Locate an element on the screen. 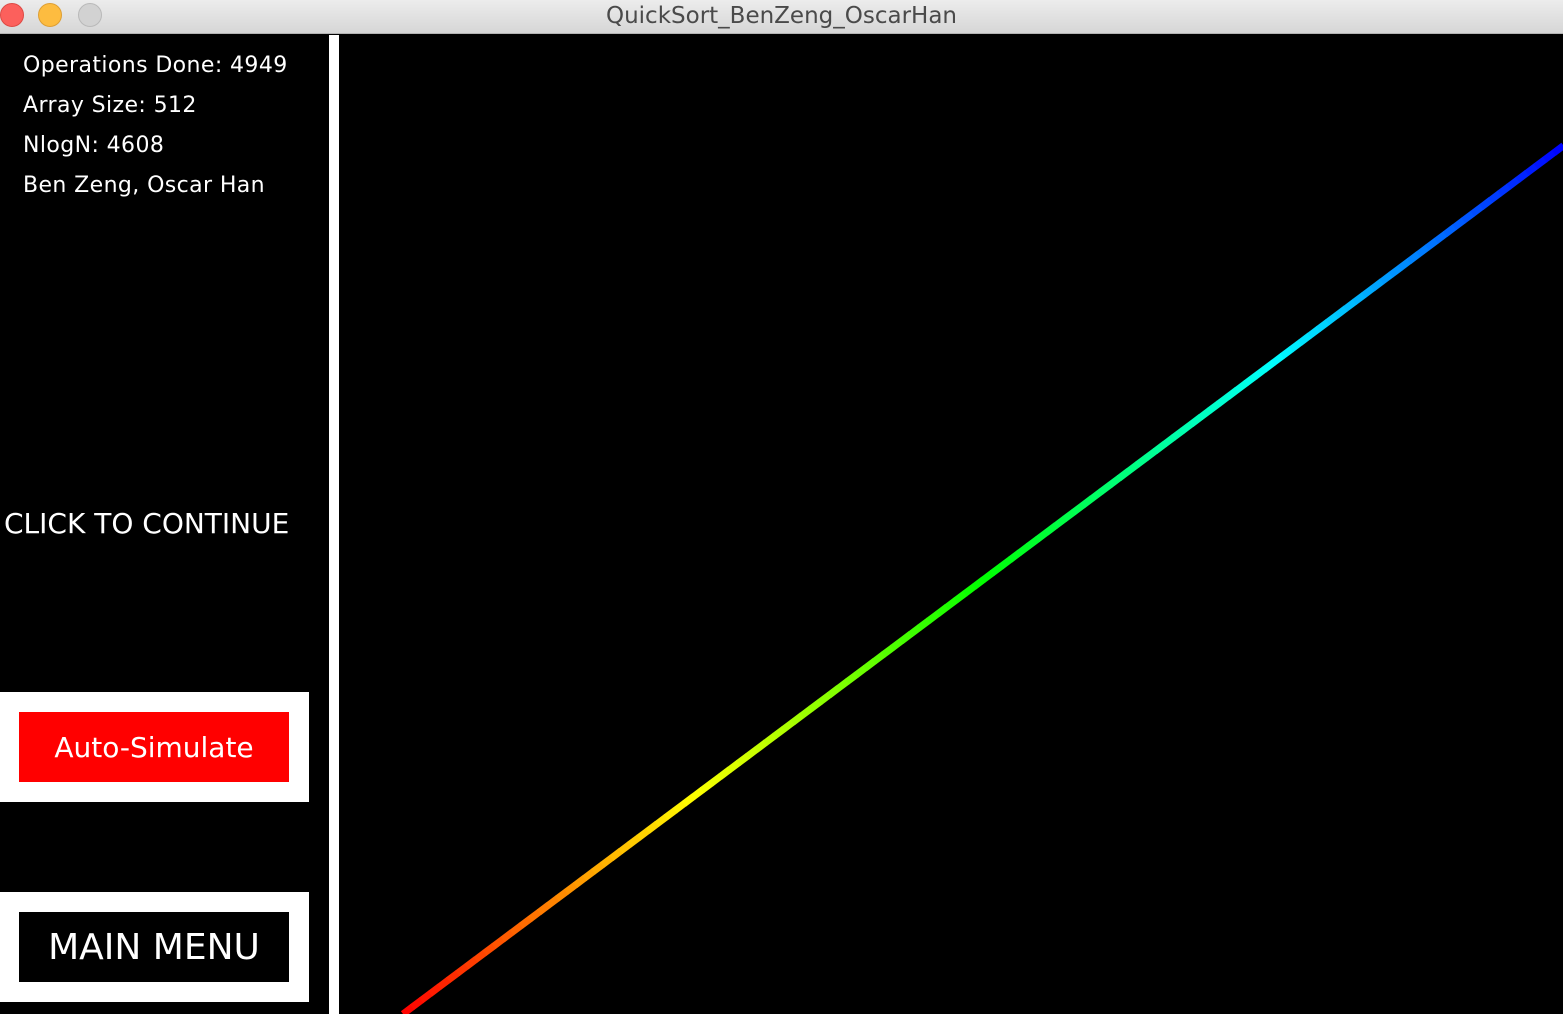 This screenshot has height=1014, width=1563. click-to-continue-prompt: CLICK TO CONTINUE is located at coordinates (146, 523).